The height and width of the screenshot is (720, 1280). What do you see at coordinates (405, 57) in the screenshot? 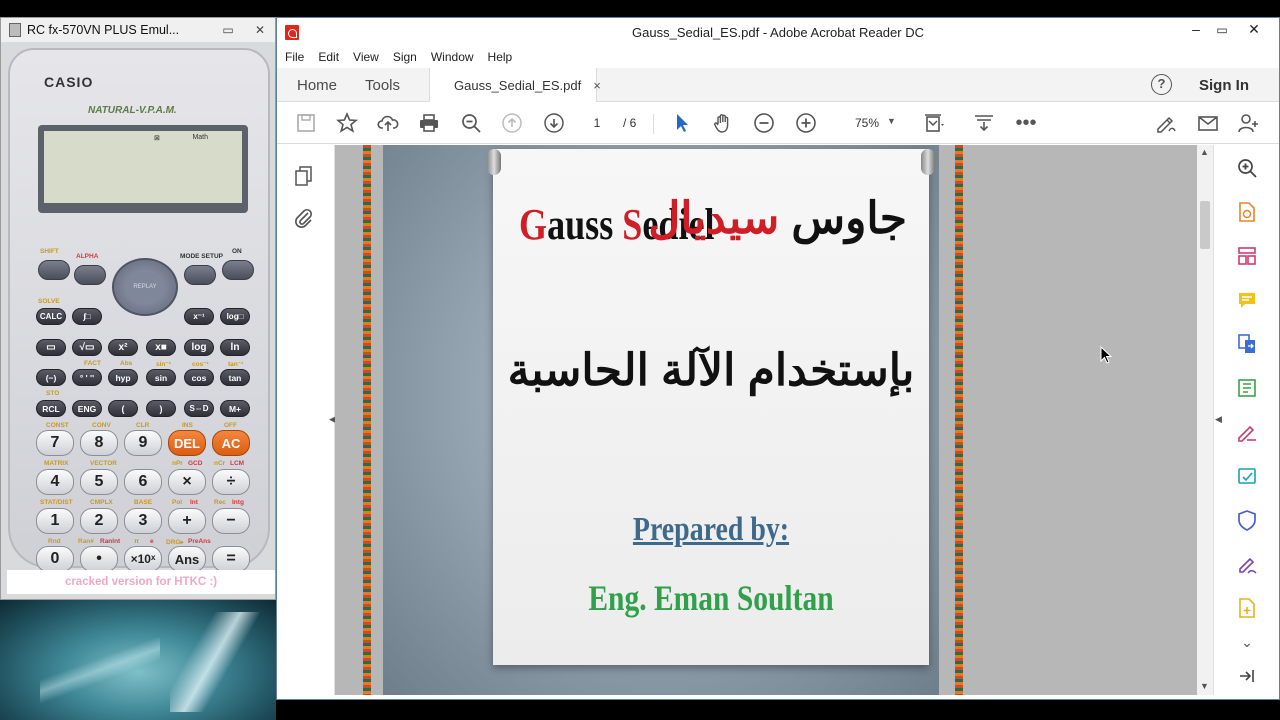
I see `menu-sign: Sign` at bounding box center [405, 57].